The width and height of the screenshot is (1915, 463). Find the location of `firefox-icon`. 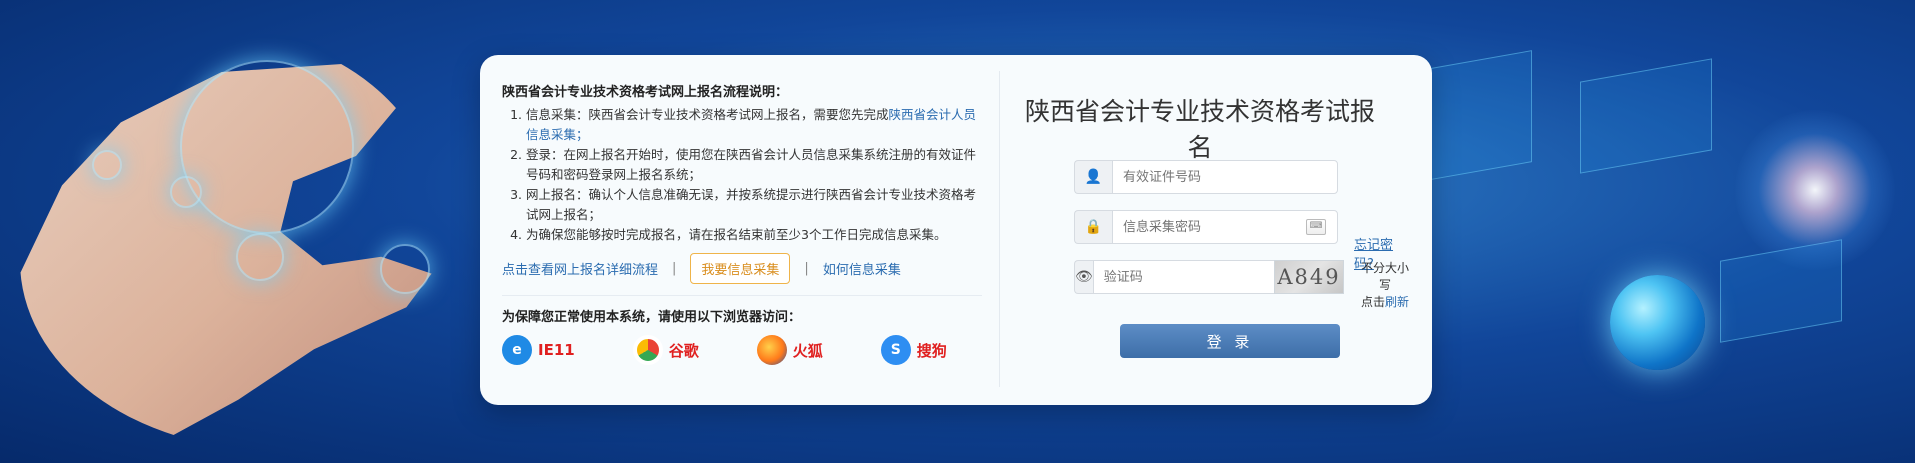

firefox-icon is located at coordinates (771, 350).